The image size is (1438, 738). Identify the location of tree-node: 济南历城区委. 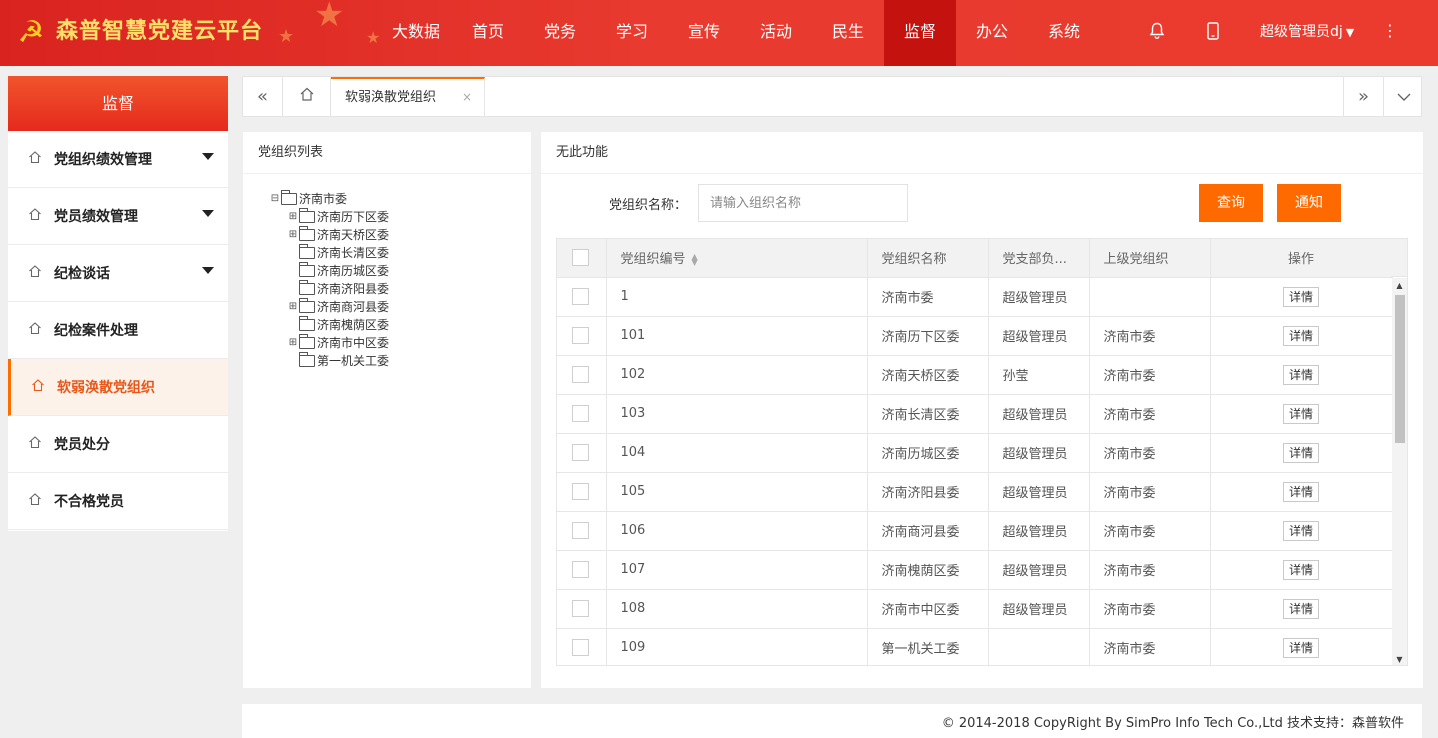
(329, 271).